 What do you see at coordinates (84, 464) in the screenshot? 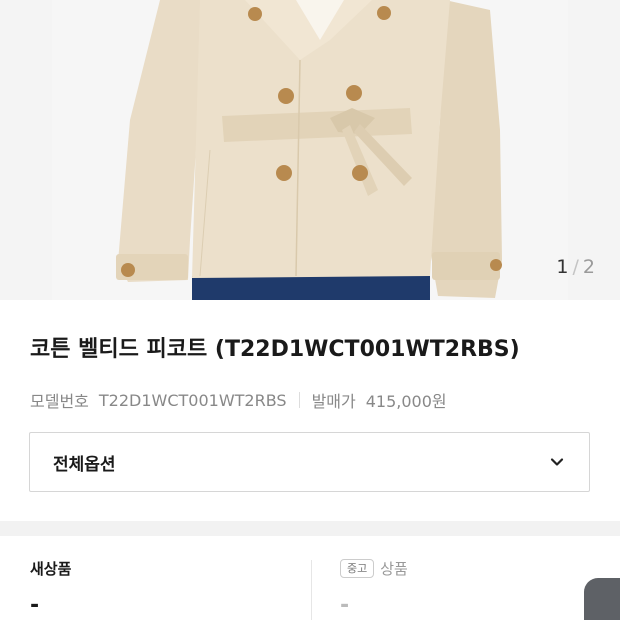
I see `option-select-label: 전체옵션` at bounding box center [84, 464].